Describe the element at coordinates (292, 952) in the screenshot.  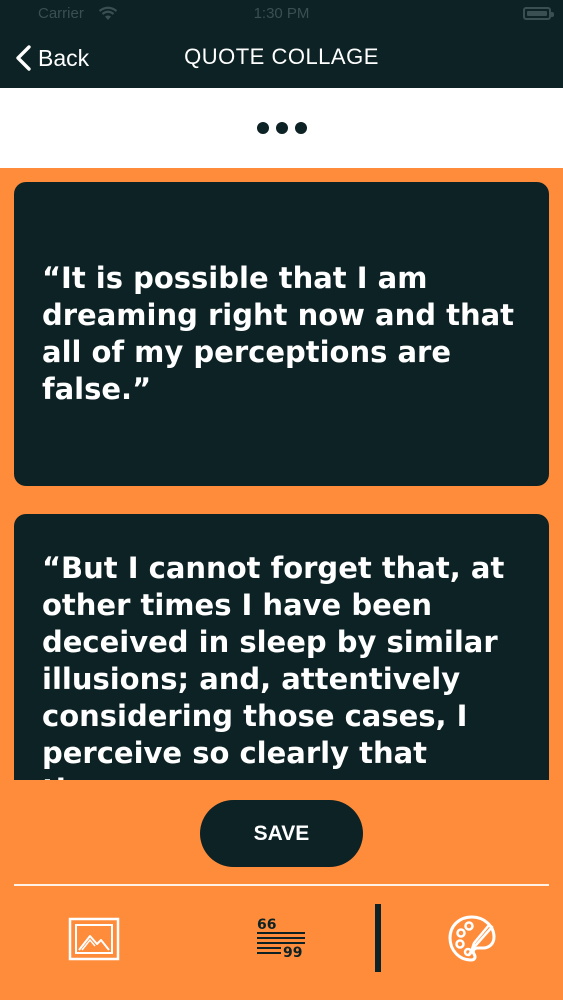
I see `svg-text: 99` at that location.